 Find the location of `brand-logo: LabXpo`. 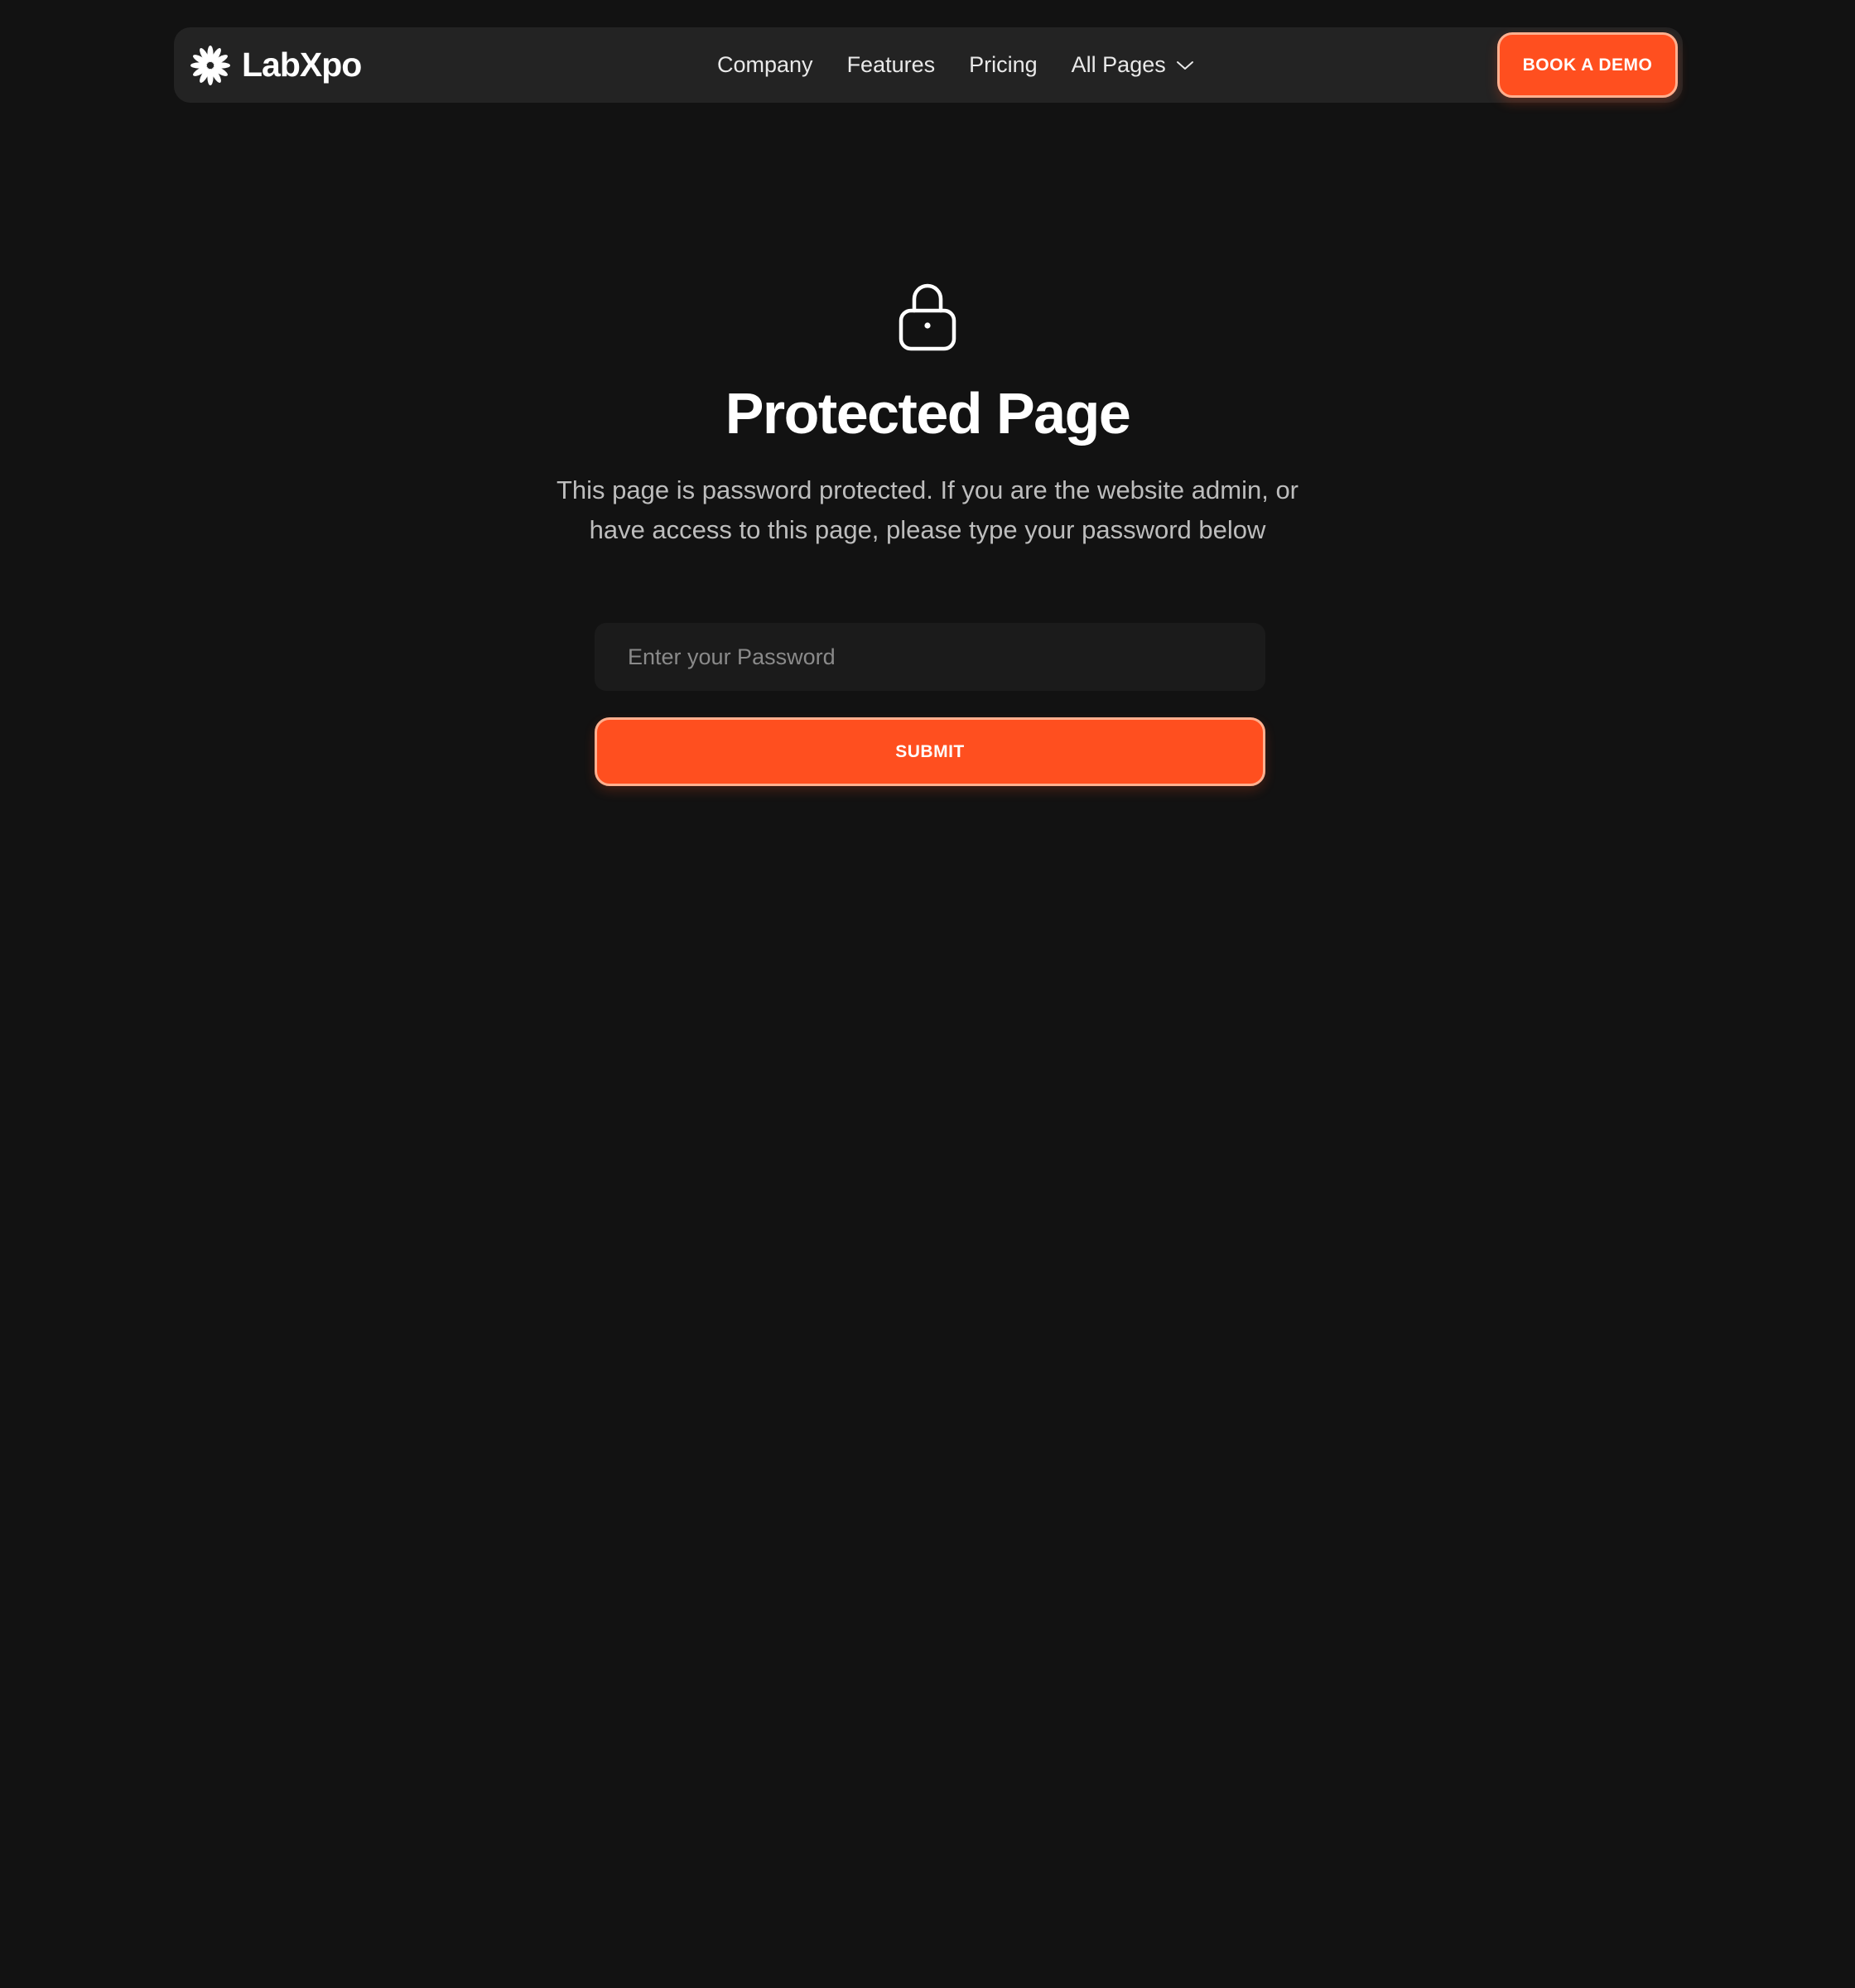

brand-logo: LabXpo is located at coordinates (275, 65).